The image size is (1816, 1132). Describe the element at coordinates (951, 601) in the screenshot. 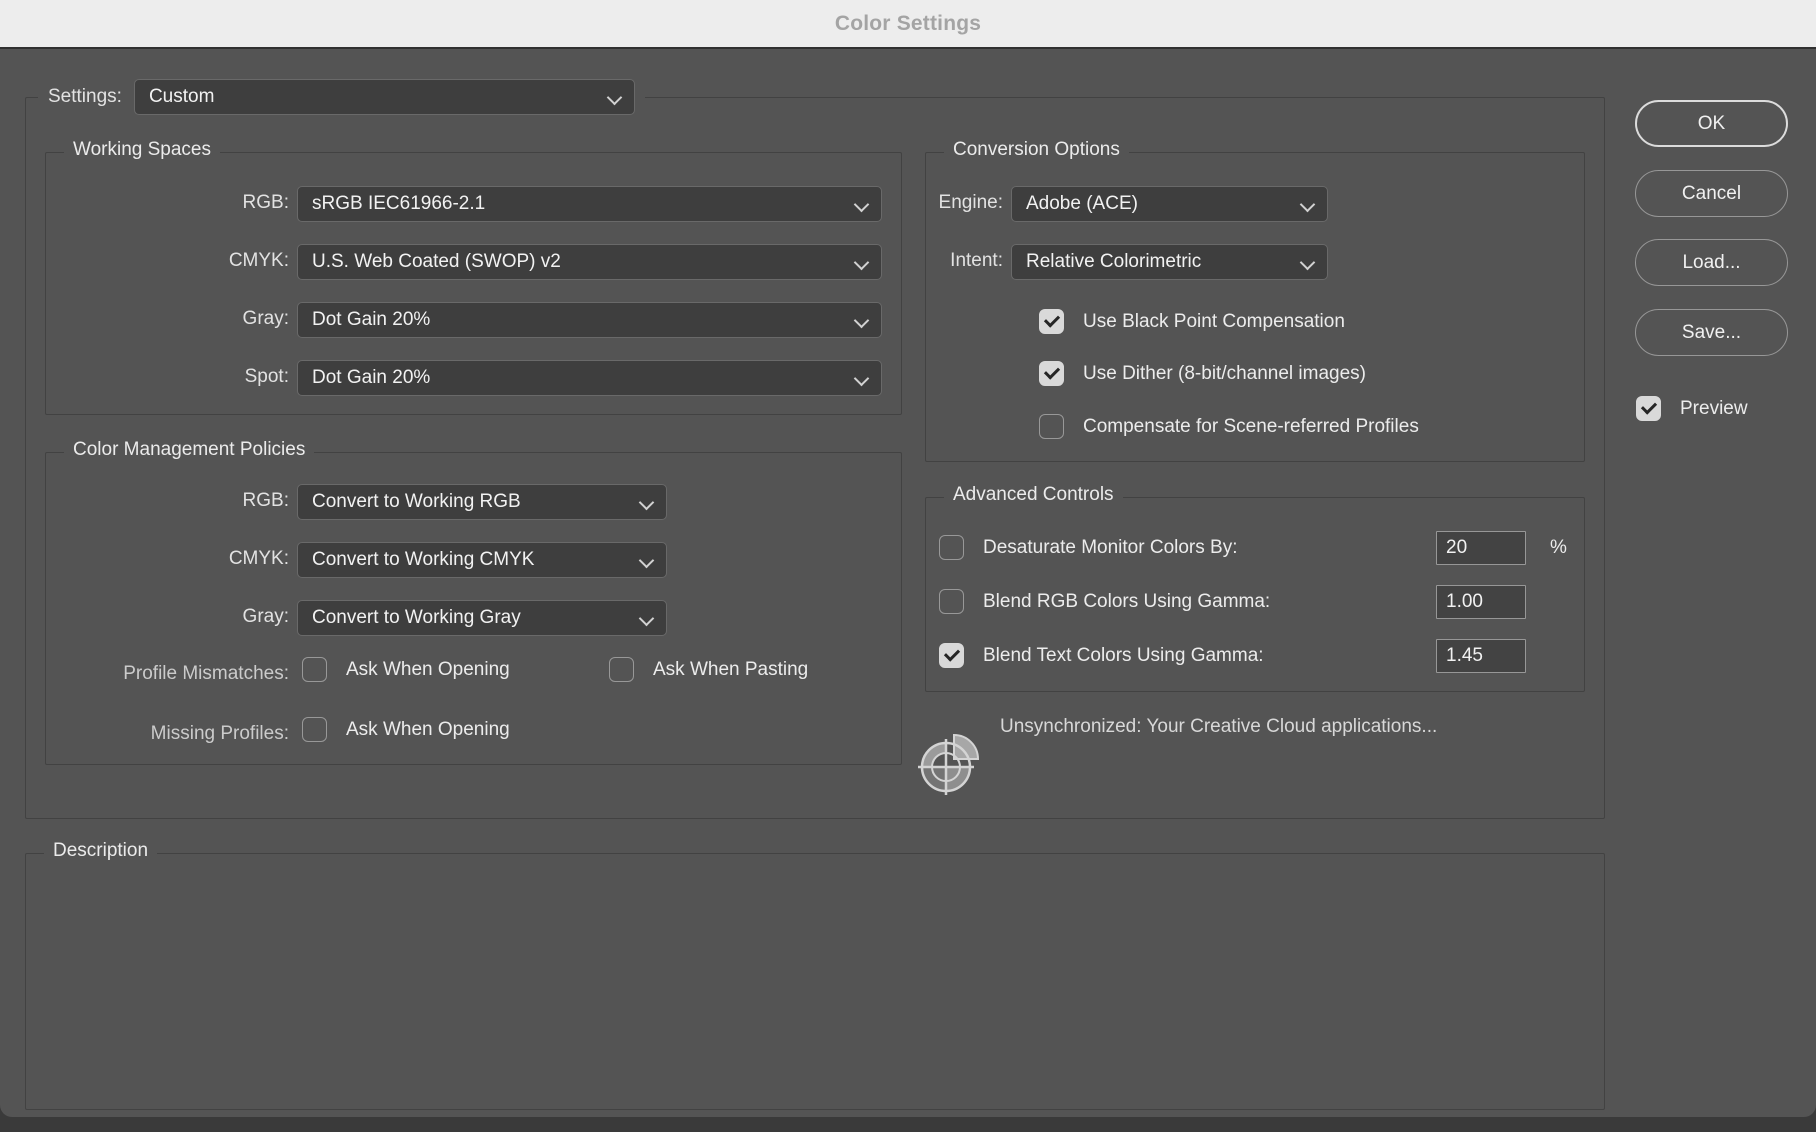

I see `blend-rgb-gamma-checkbox` at that location.